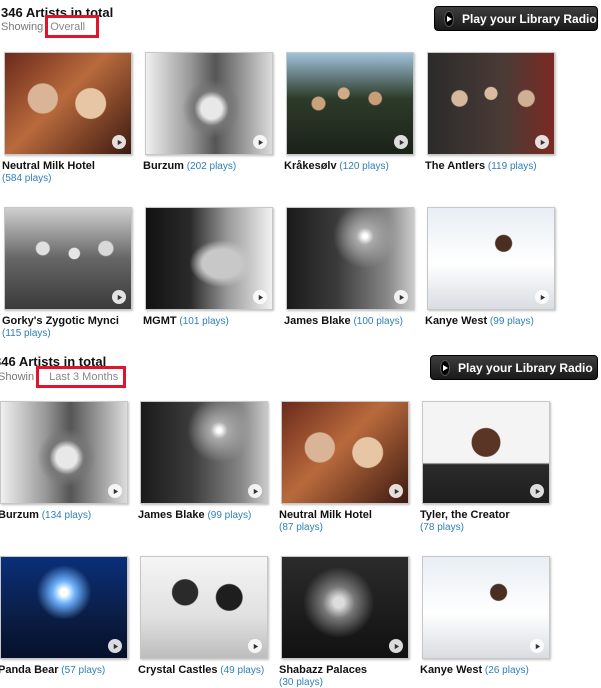 This screenshot has height=688, width=601. I want to click on artist-label: Burzum (202 plays), so click(189, 166).